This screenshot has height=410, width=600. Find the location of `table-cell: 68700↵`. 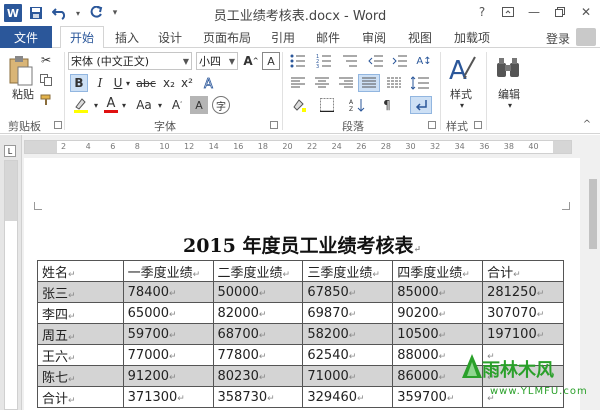

table-cell: 68700↵ is located at coordinates (258, 334).